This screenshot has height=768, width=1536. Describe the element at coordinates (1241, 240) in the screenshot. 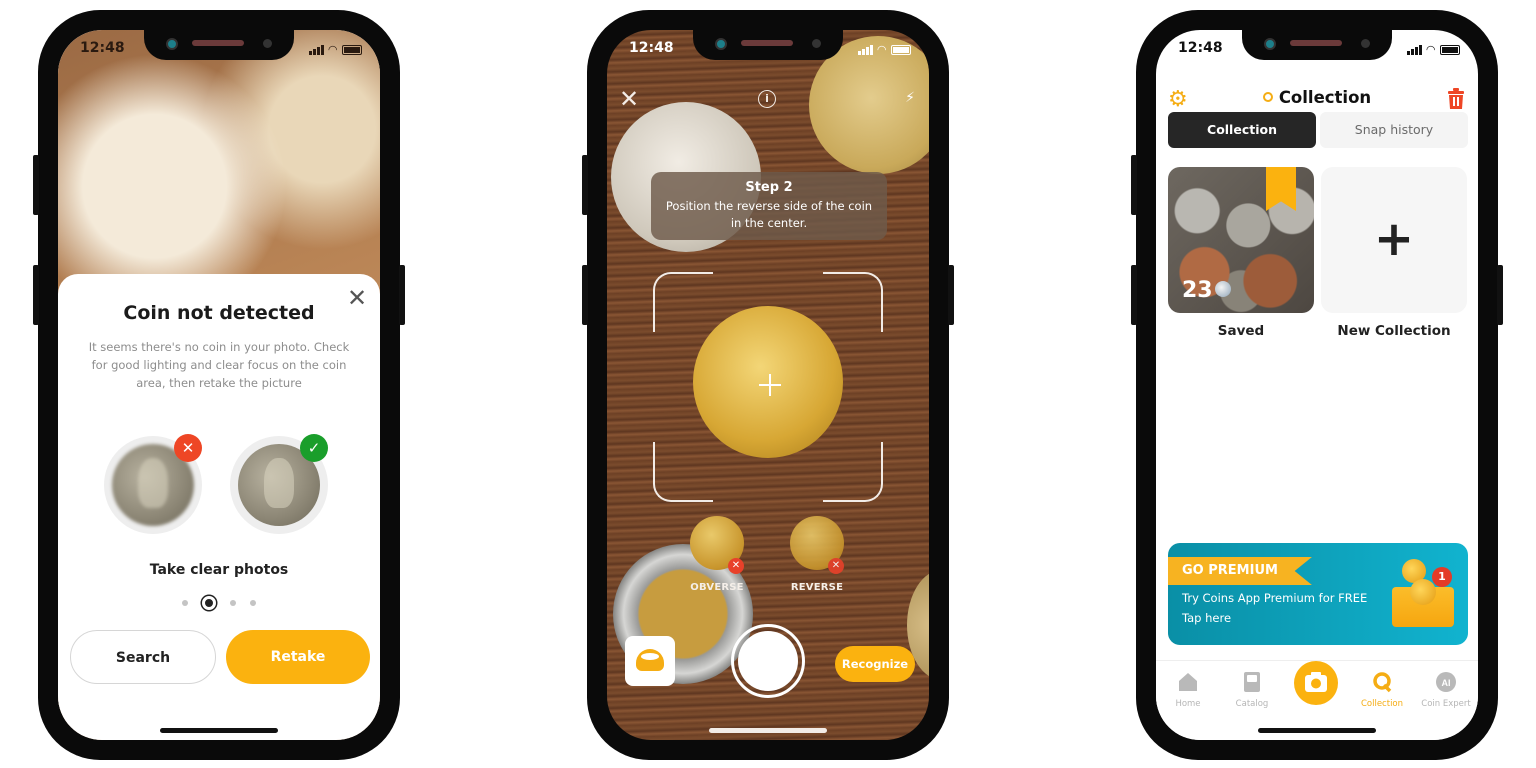

I see `saved-collection-card: 23` at that location.